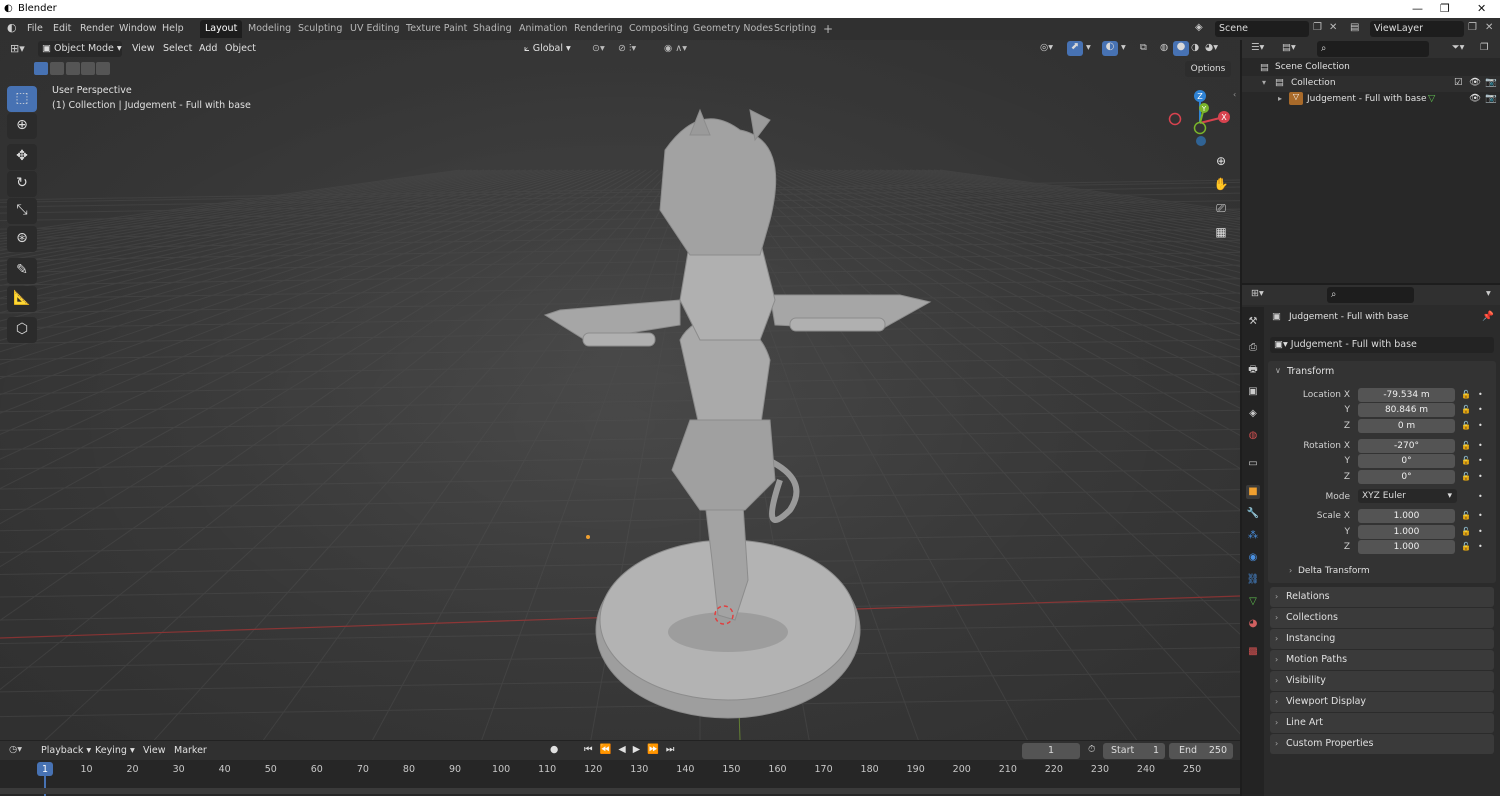 The width and height of the screenshot is (1500, 796). What do you see at coordinates (177, 48) in the screenshot?
I see `vp-menu-select: Select` at bounding box center [177, 48].